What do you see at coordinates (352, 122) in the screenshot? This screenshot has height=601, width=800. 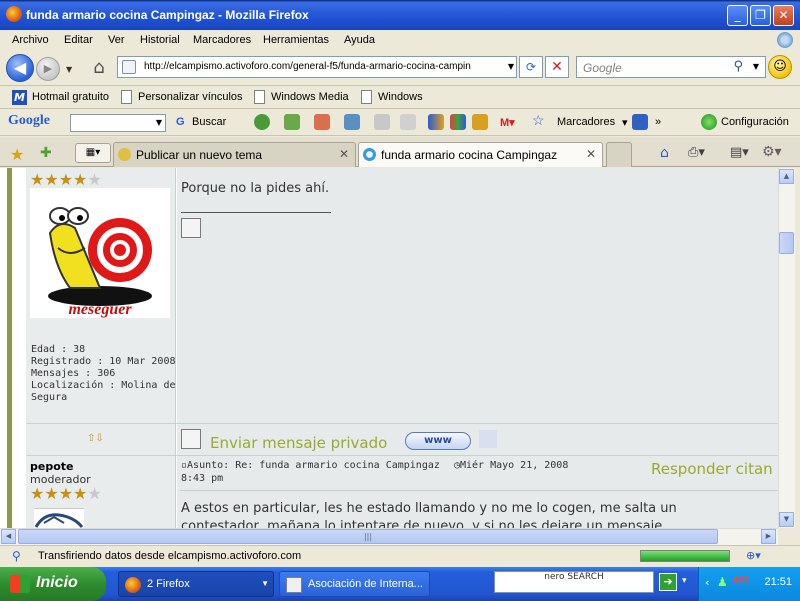 I see `window-icon` at bounding box center [352, 122].